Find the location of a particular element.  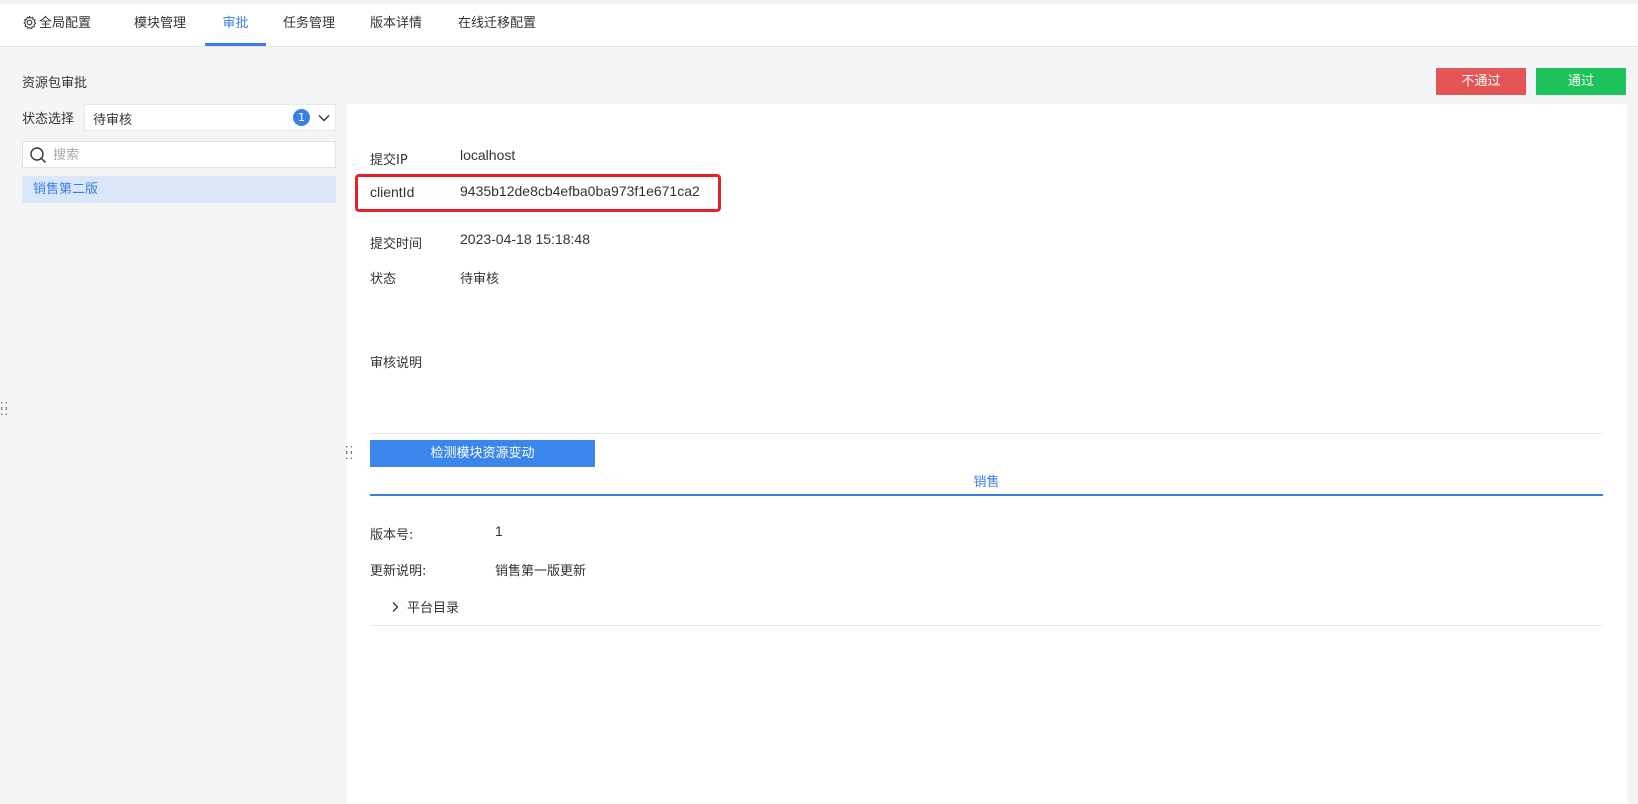

tab-approval: 审批 is located at coordinates (235, 25).